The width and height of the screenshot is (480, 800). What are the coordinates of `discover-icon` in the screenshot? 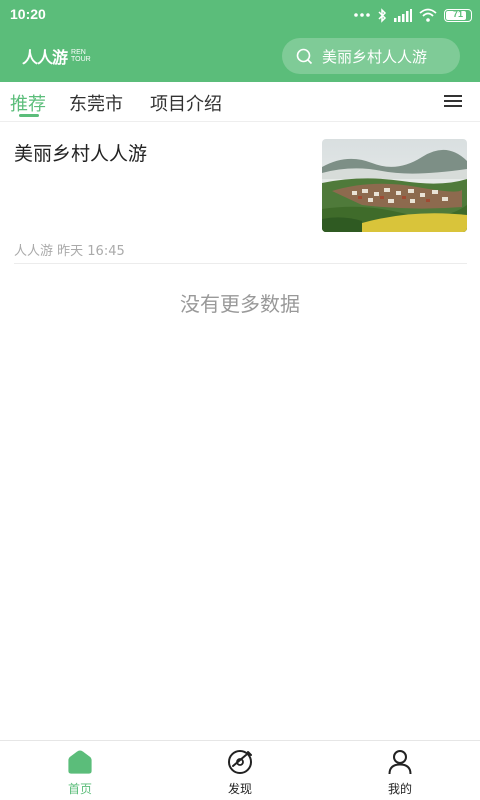 It's located at (240, 762).